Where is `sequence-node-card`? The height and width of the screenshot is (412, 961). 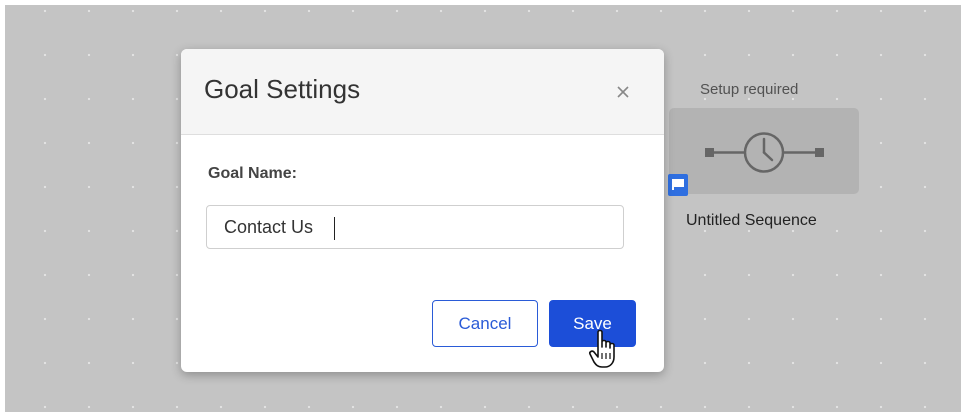
sequence-node-card is located at coordinates (764, 151).